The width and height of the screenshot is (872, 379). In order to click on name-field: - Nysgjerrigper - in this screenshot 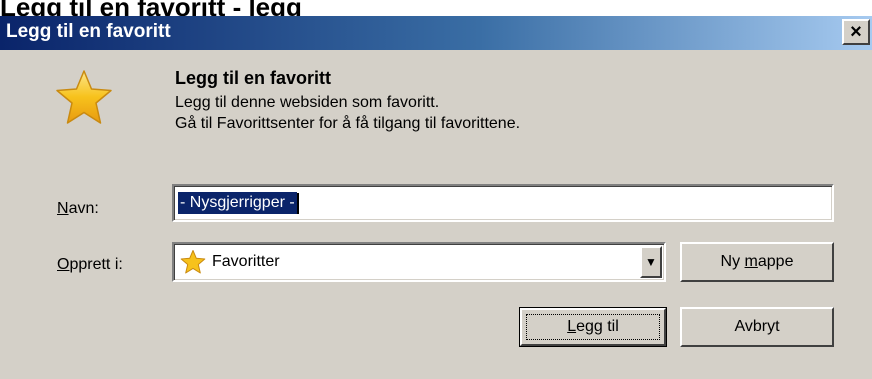, I will do `click(503, 203)`.